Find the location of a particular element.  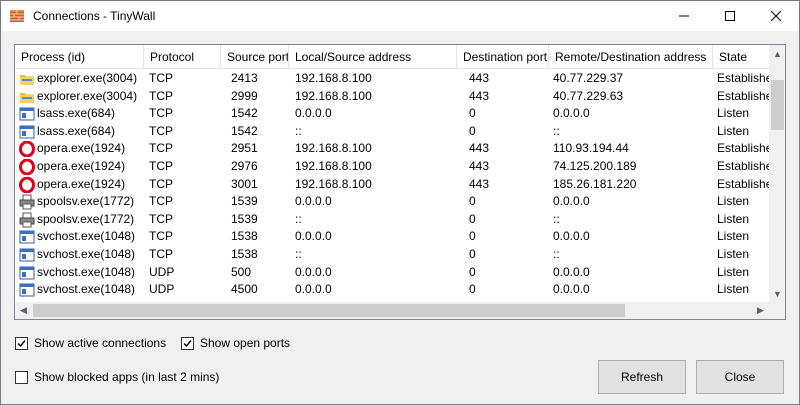

scroll-left-arrow-icon: ◀ is located at coordinates (23, 310).